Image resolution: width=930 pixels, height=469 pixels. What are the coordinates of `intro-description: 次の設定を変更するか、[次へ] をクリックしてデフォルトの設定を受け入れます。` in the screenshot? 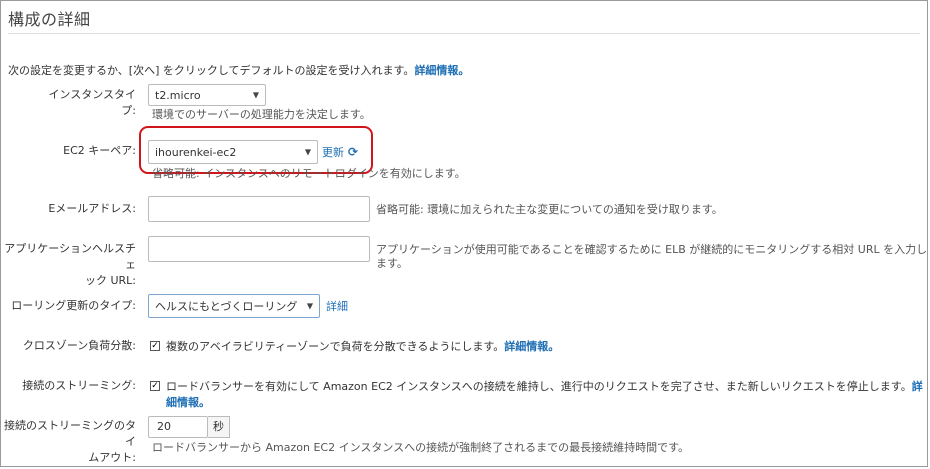 It's located at (211, 70).